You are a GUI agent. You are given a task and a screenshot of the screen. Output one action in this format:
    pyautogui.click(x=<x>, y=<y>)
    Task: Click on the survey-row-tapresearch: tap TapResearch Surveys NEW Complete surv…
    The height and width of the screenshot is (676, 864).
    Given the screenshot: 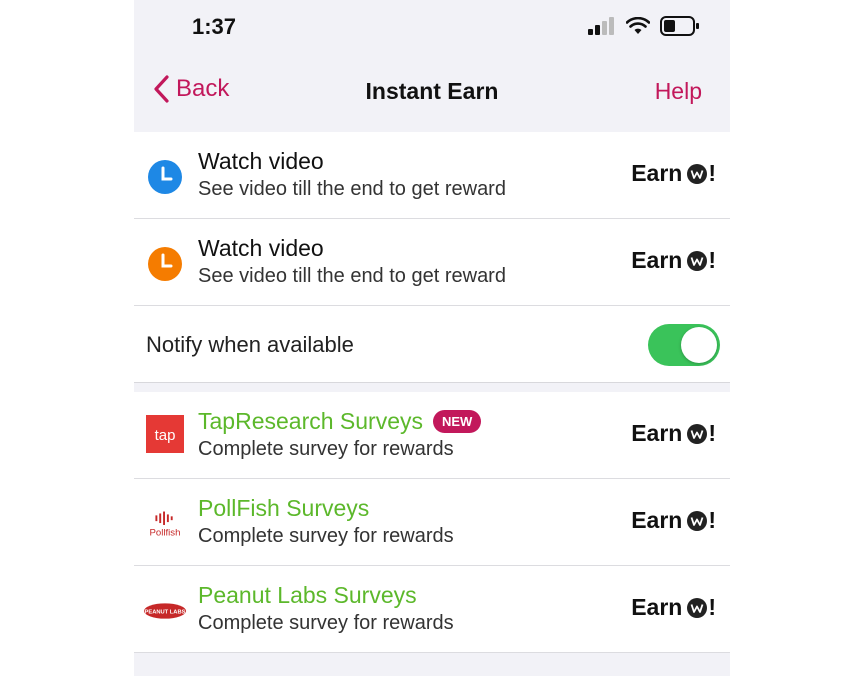 What is the action you would take?
    pyautogui.click(x=432, y=435)
    